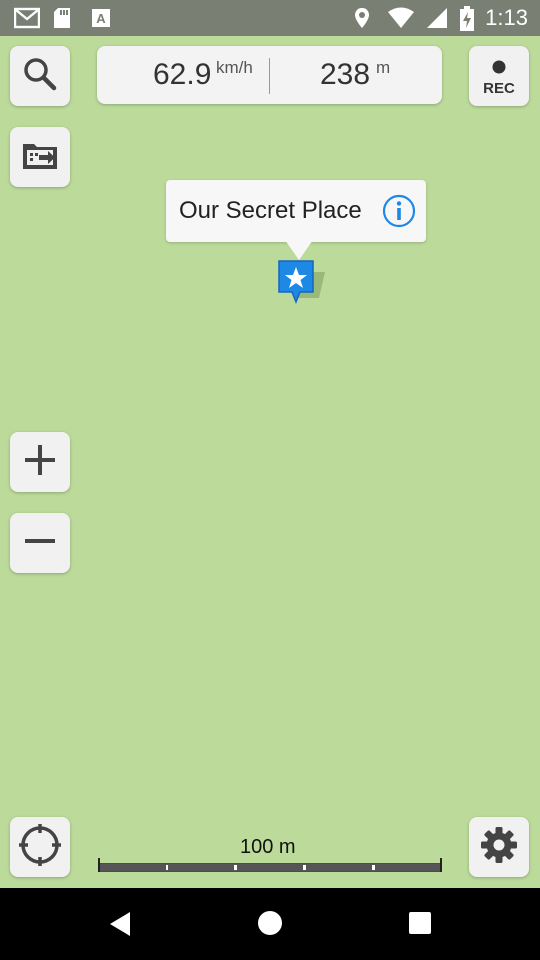 This screenshot has height=960, width=540. Describe the element at coordinates (365, 18) in the screenshot. I see `location-pin-icon` at that location.